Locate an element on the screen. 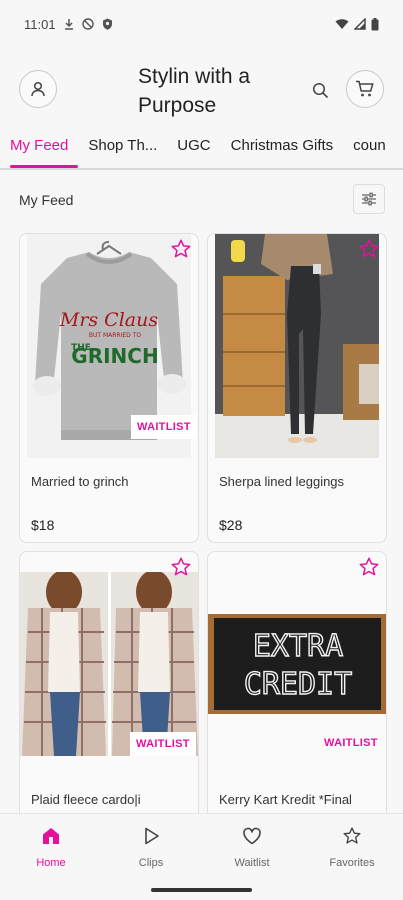 Image resolution: width=403 pixels, height=900 pixels. bottom-nav: Home Clips Waitlist Favorites is located at coordinates (201, 856).